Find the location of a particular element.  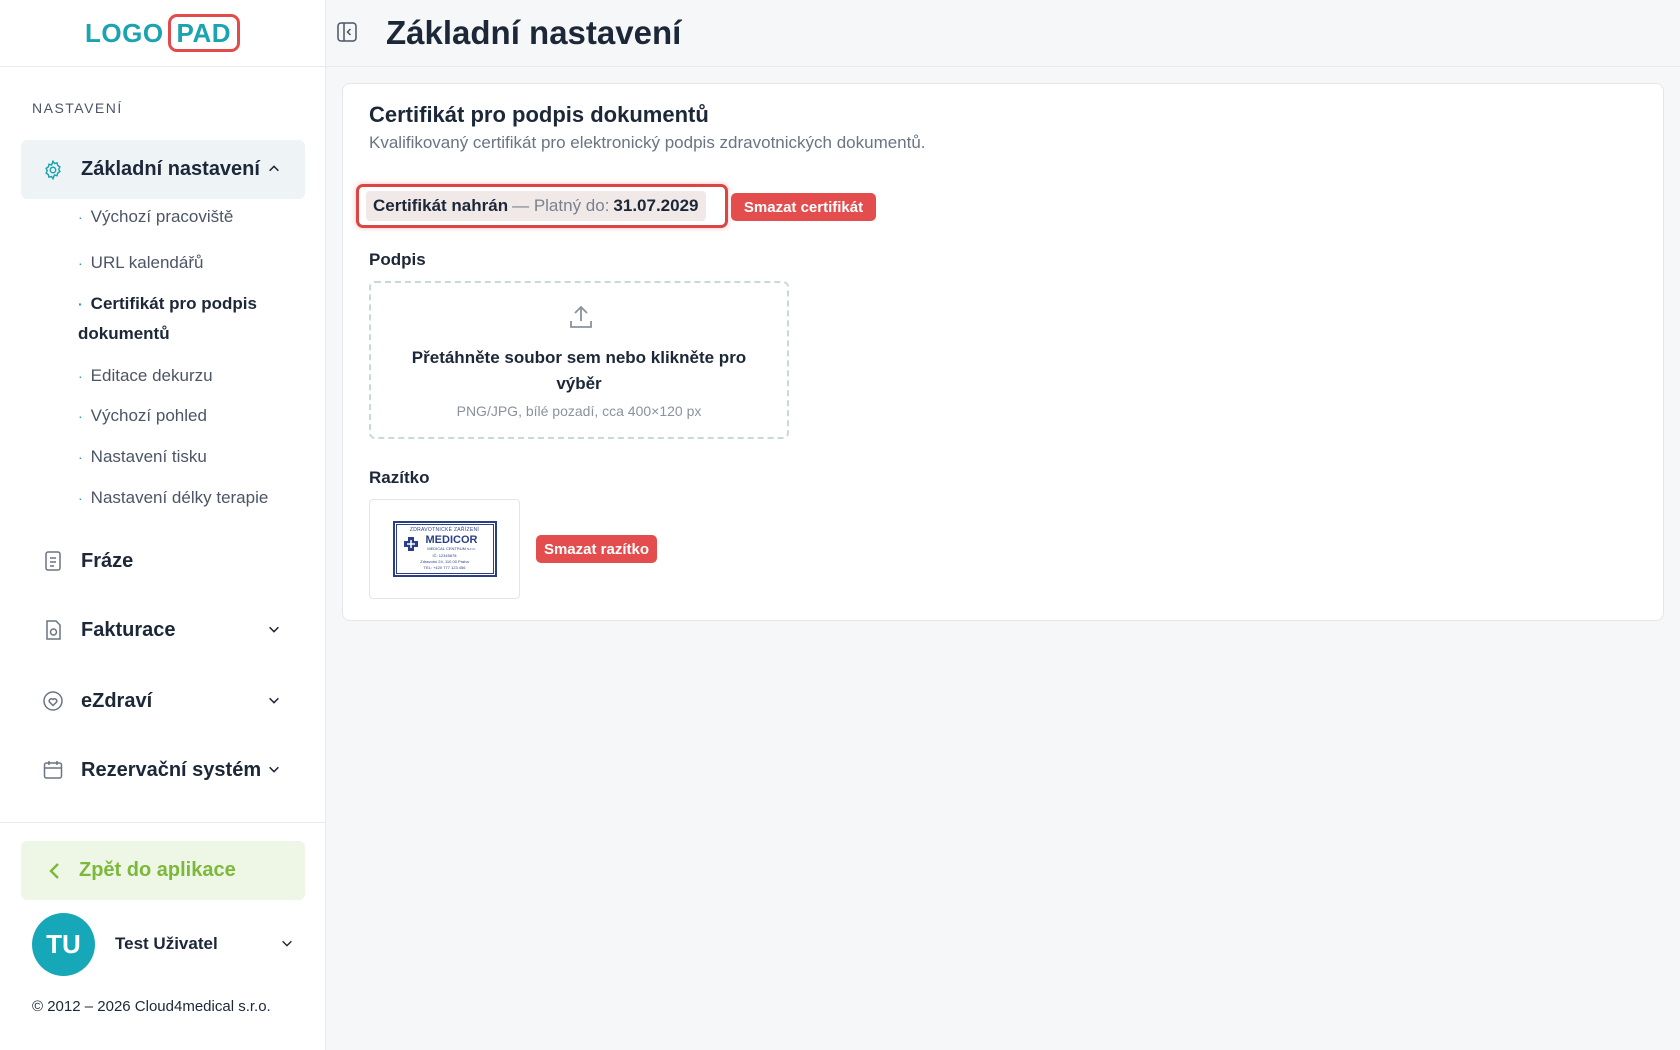

chevron-up-icon is located at coordinates (275, 170).